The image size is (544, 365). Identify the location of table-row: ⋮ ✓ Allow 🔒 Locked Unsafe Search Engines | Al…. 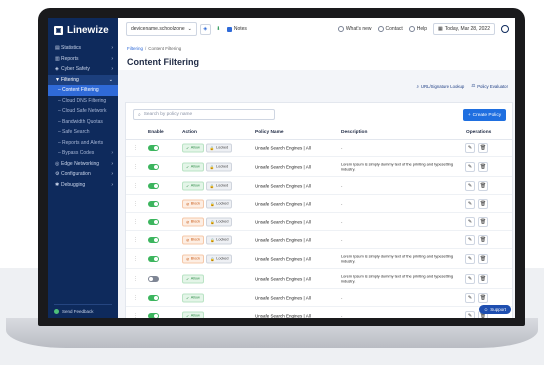
(319, 148).